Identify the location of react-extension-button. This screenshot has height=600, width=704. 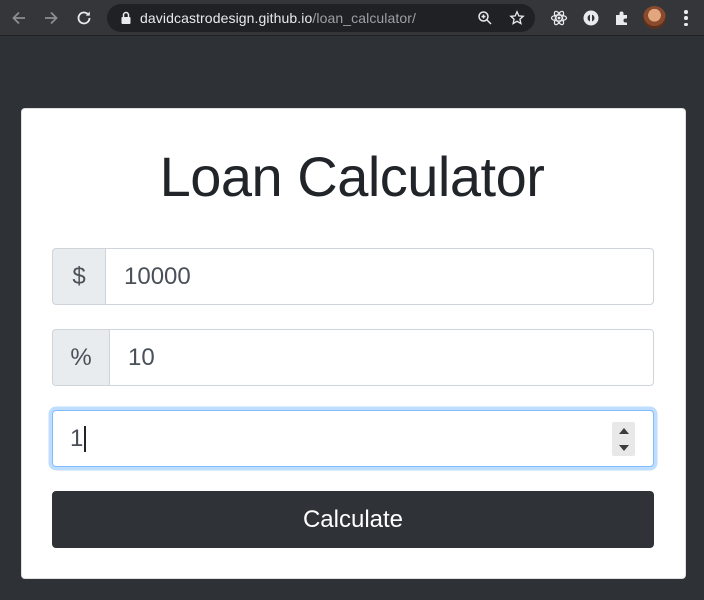
(559, 18).